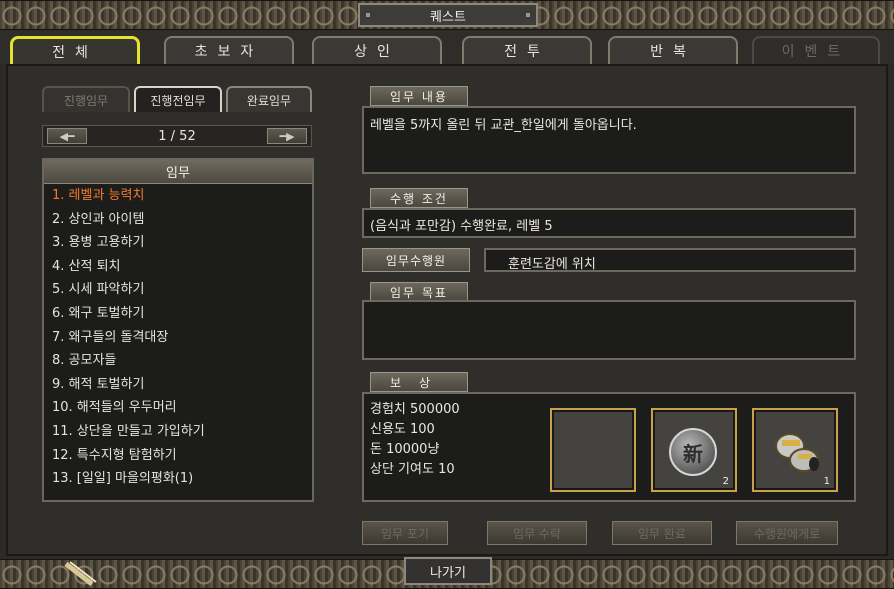 The image size is (894, 589). Describe the element at coordinates (178, 361) in the screenshot. I see `quest-list-item: 8. 공모자들` at that location.